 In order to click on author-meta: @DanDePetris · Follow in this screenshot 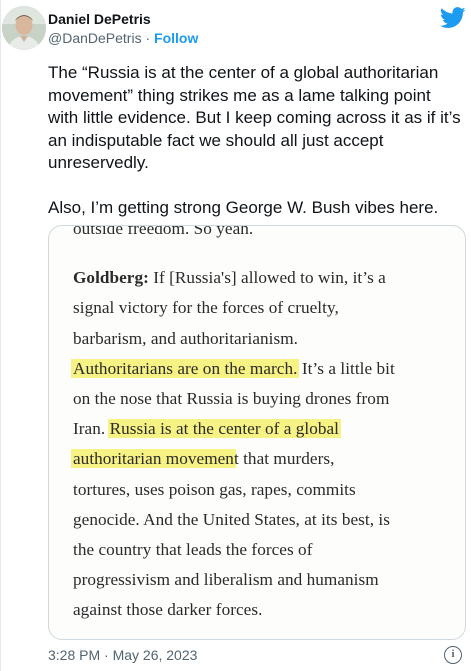, I will do `click(123, 38)`.